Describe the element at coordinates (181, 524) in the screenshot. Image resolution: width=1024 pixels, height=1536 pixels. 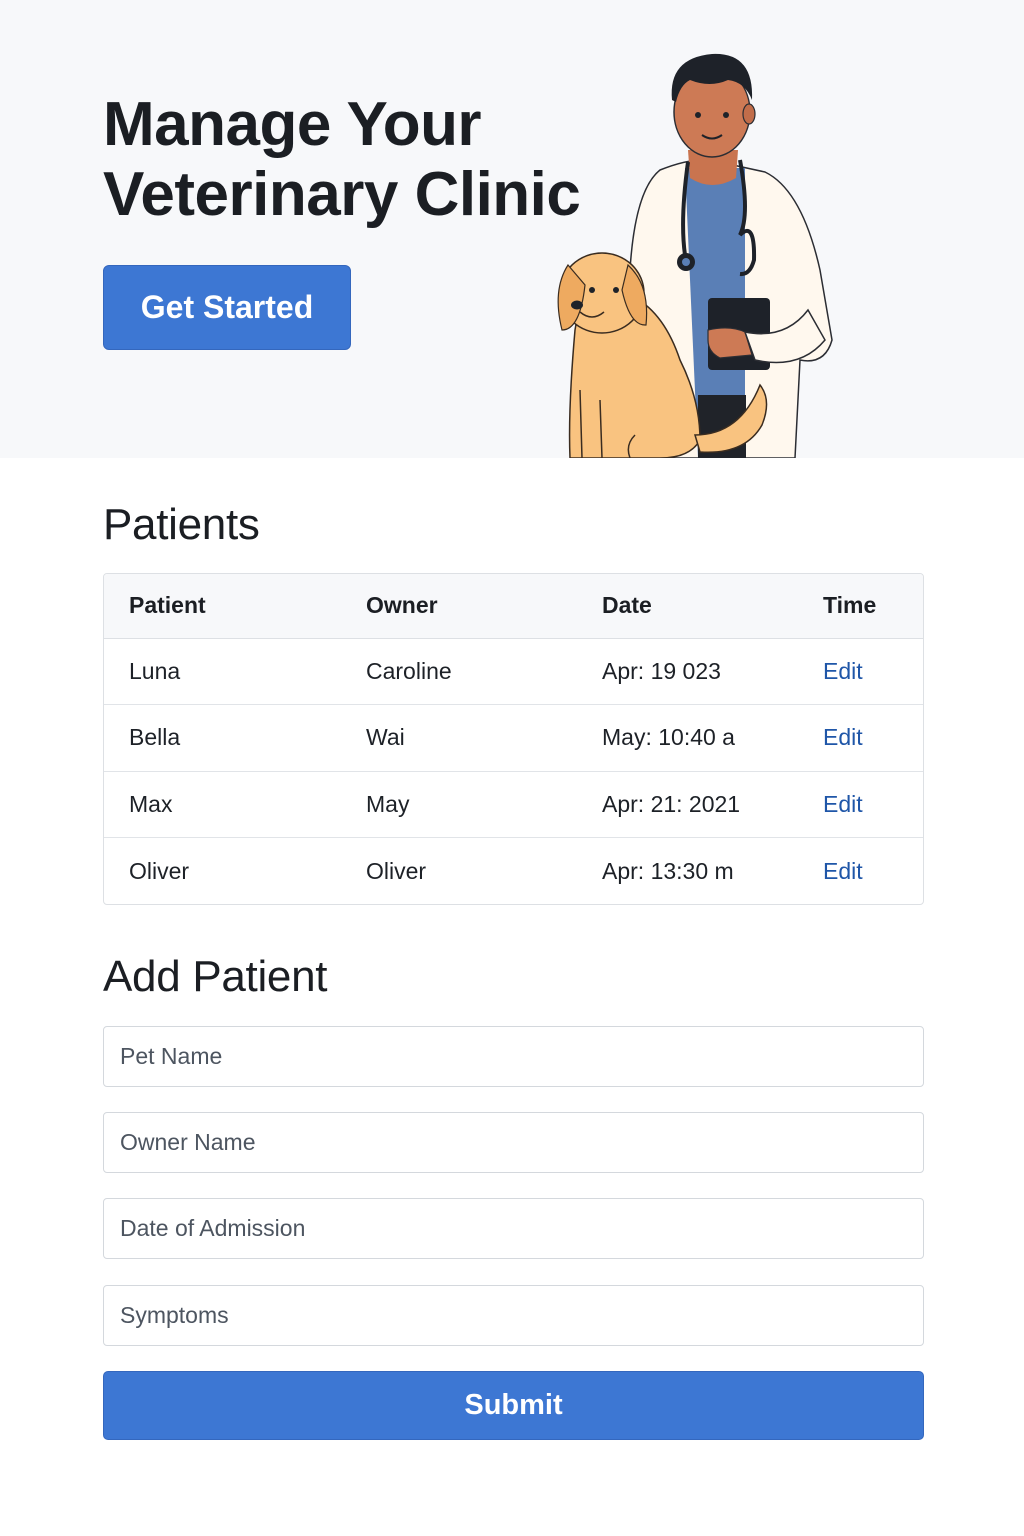
I see `patients-title: Patients` at that location.